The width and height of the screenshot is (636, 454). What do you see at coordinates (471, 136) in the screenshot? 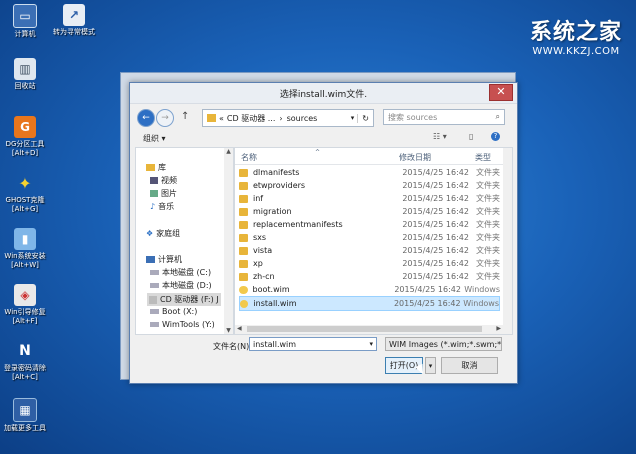
I see `preview-pane-icon: ▯` at bounding box center [471, 136].